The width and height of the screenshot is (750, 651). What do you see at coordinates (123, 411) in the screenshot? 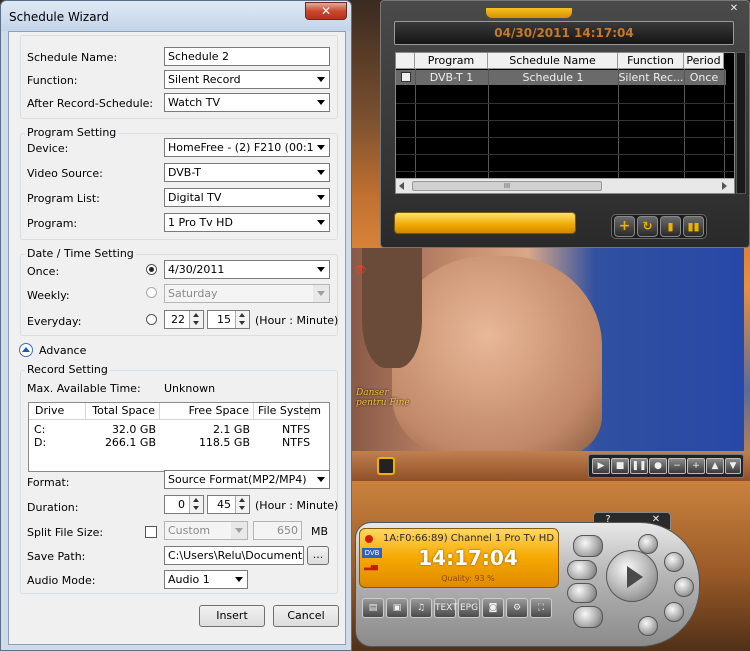
I see `col-header-total-space: Total Space` at bounding box center [123, 411].